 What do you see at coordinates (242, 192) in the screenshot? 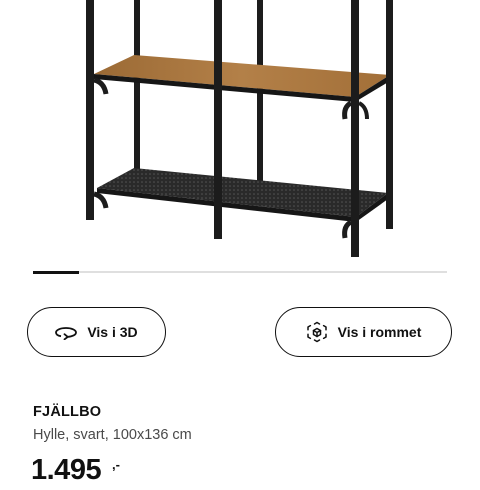
I see `mesh-shelf` at bounding box center [242, 192].